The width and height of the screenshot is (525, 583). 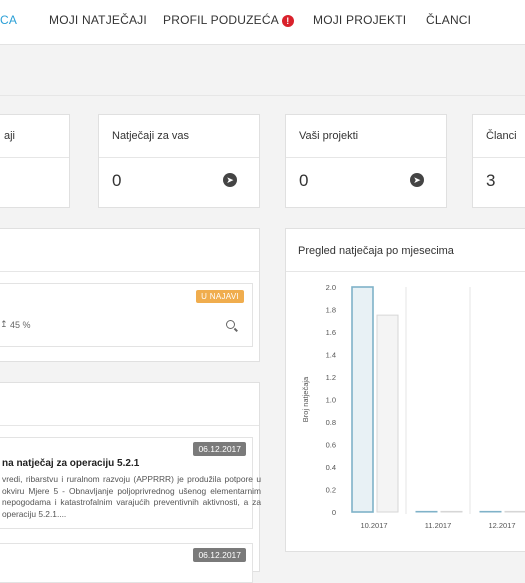 What do you see at coordinates (230, 324) in the screenshot?
I see `zoom-in-icon` at bounding box center [230, 324].